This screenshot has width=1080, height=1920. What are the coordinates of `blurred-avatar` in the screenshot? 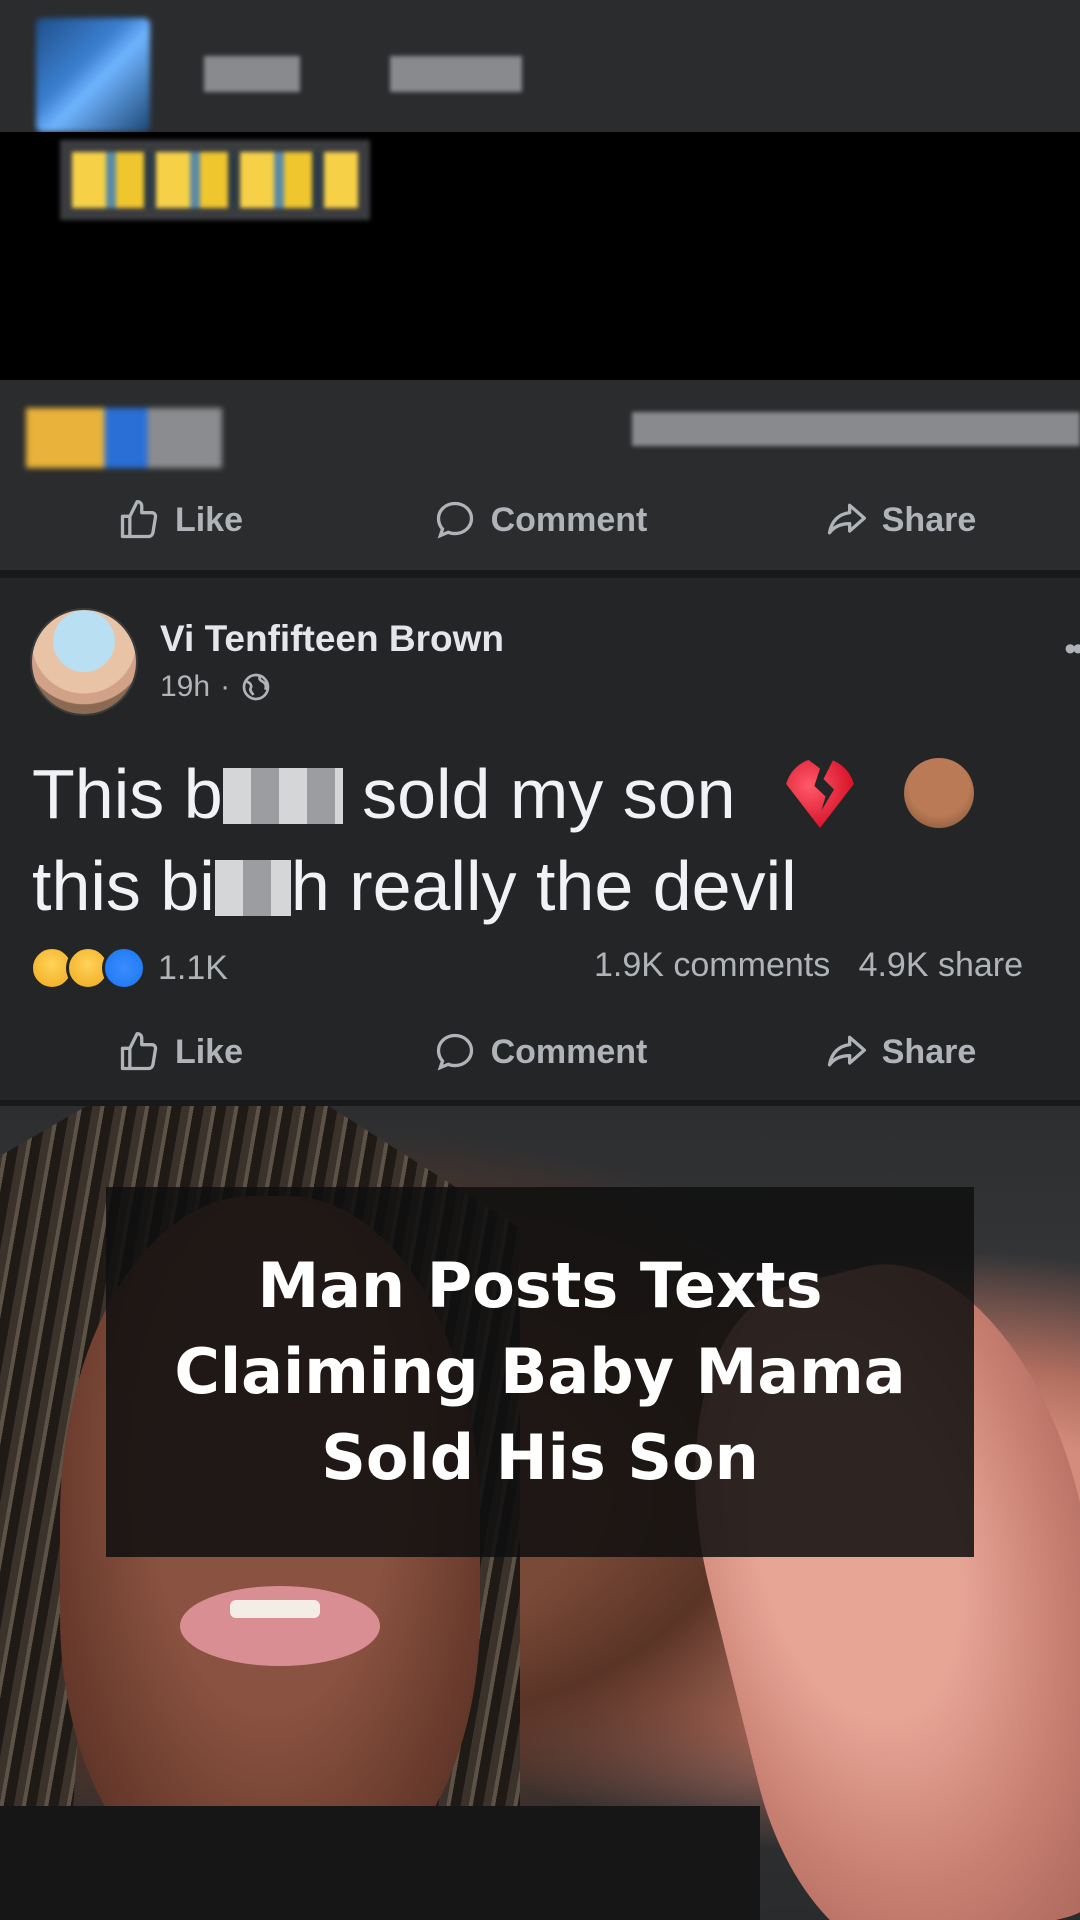 It's located at (93, 75).